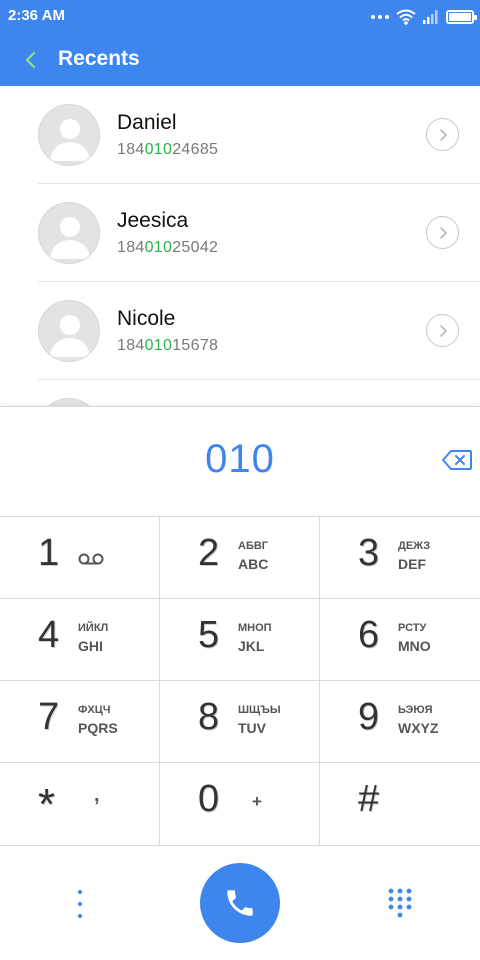 The height and width of the screenshot is (960, 480). Describe the element at coordinates (240, 60) in the screenshot. I see `app-bar: Recents` at that location.